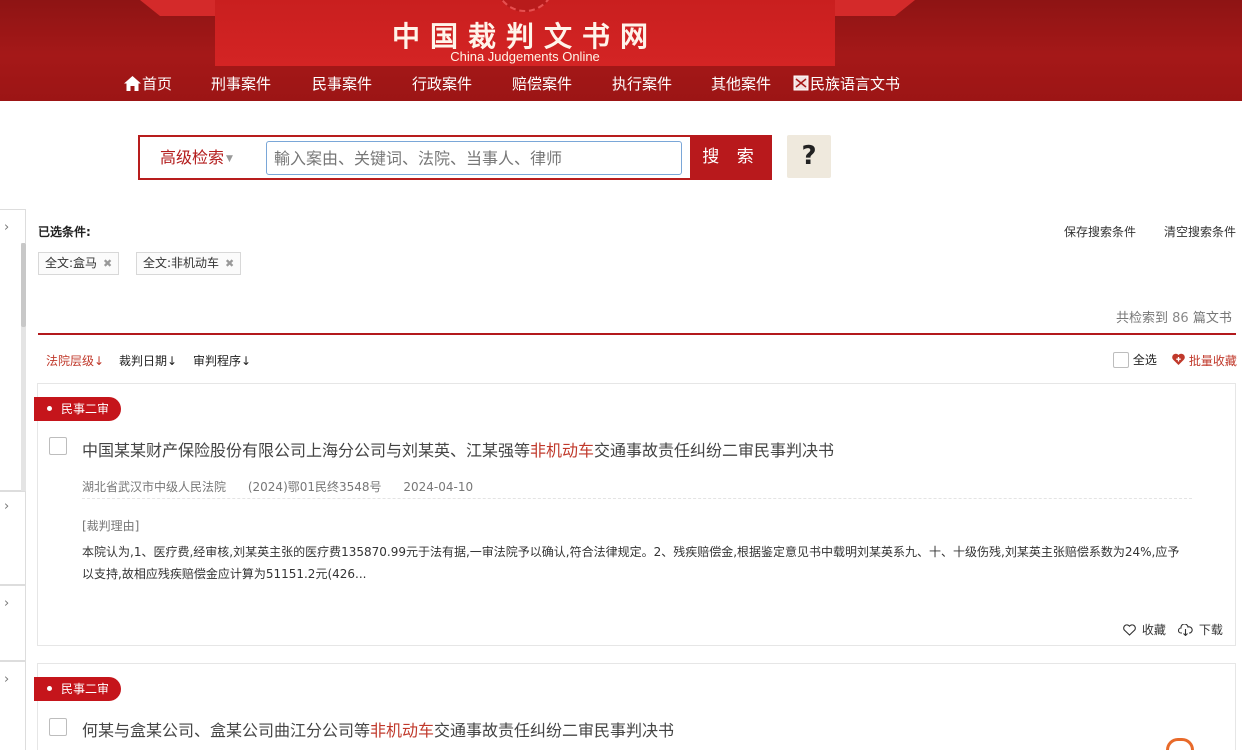  I want to click on clear-search-link: 清空搜索条件, so click(1200, 231).